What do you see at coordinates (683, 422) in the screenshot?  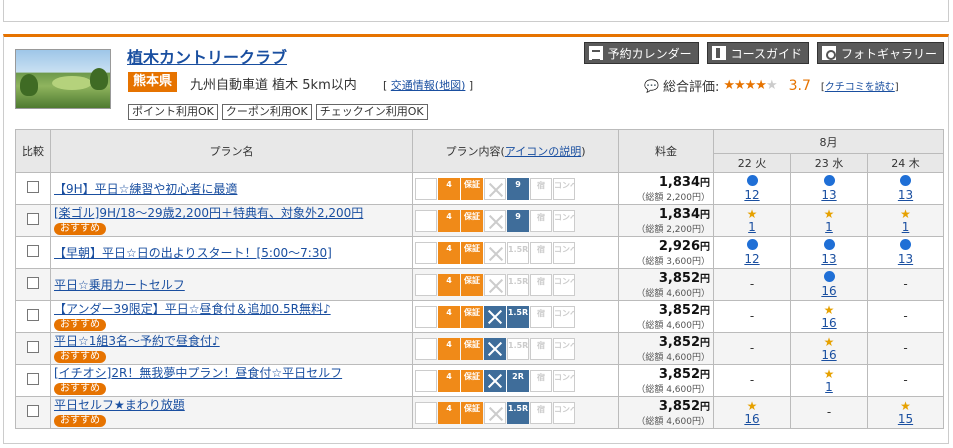 I see `total-amount: 4,600円` at bounding box center [683, 422].